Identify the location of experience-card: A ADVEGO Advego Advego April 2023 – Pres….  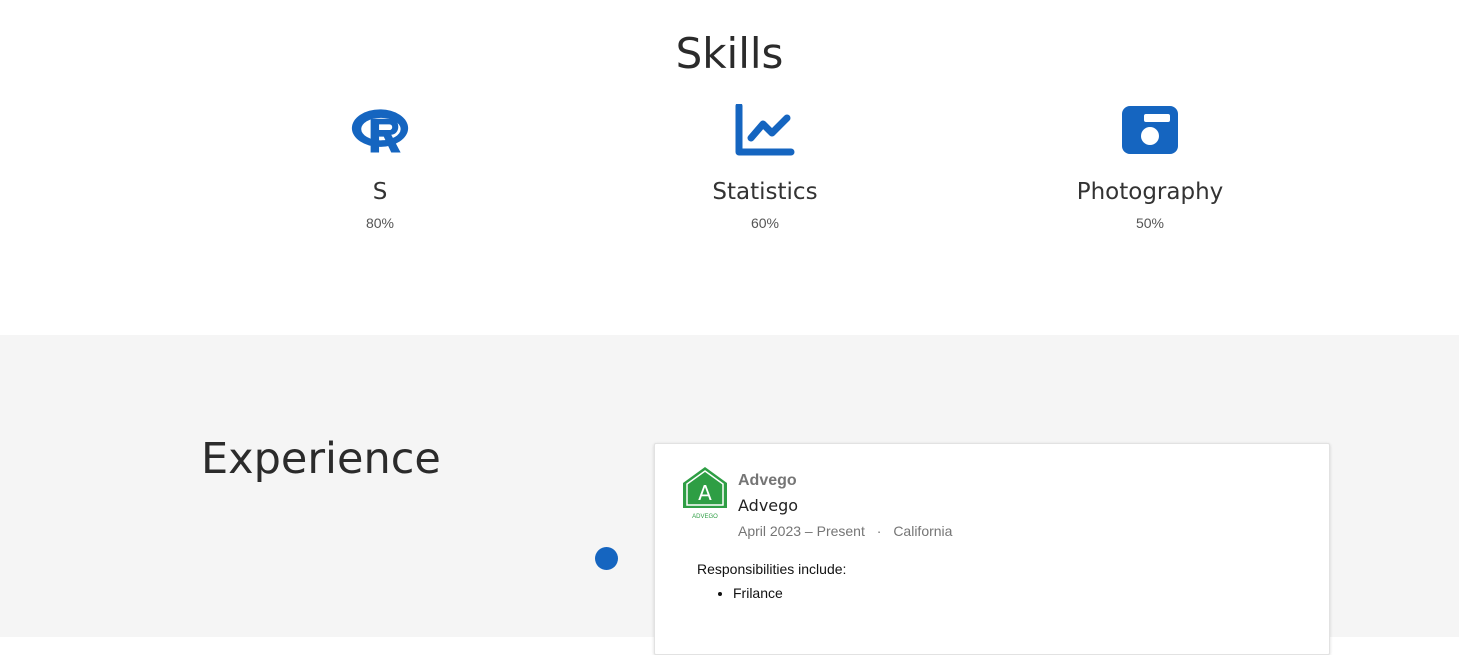
(992, 549).